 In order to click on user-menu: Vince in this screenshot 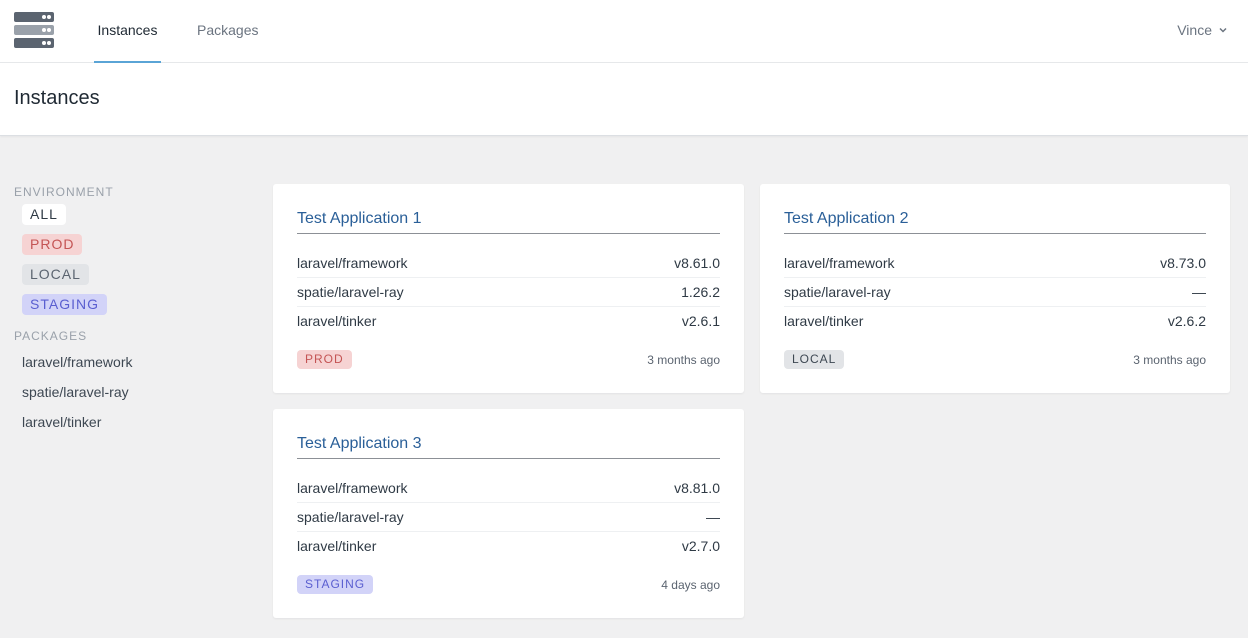, I will do `click(1202, 30)`.